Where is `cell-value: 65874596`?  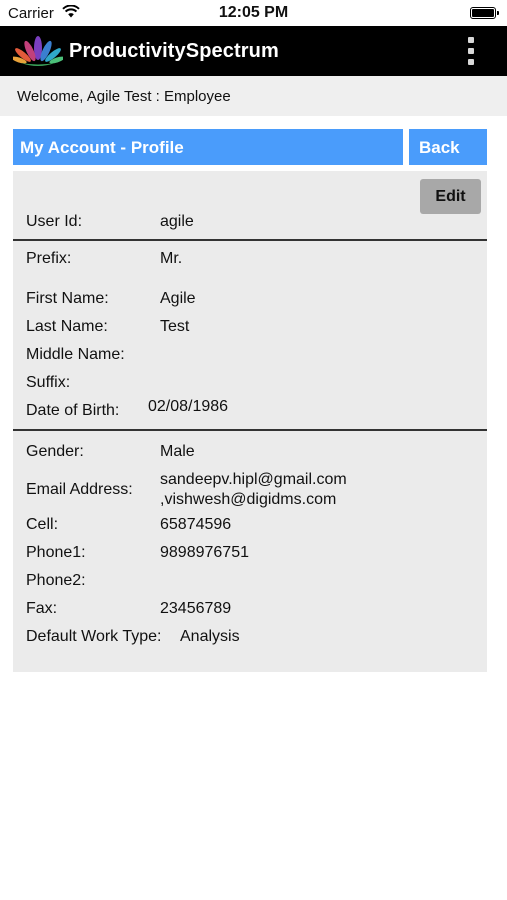 cell-value: 65874596 is located at coordinates (196, 524).